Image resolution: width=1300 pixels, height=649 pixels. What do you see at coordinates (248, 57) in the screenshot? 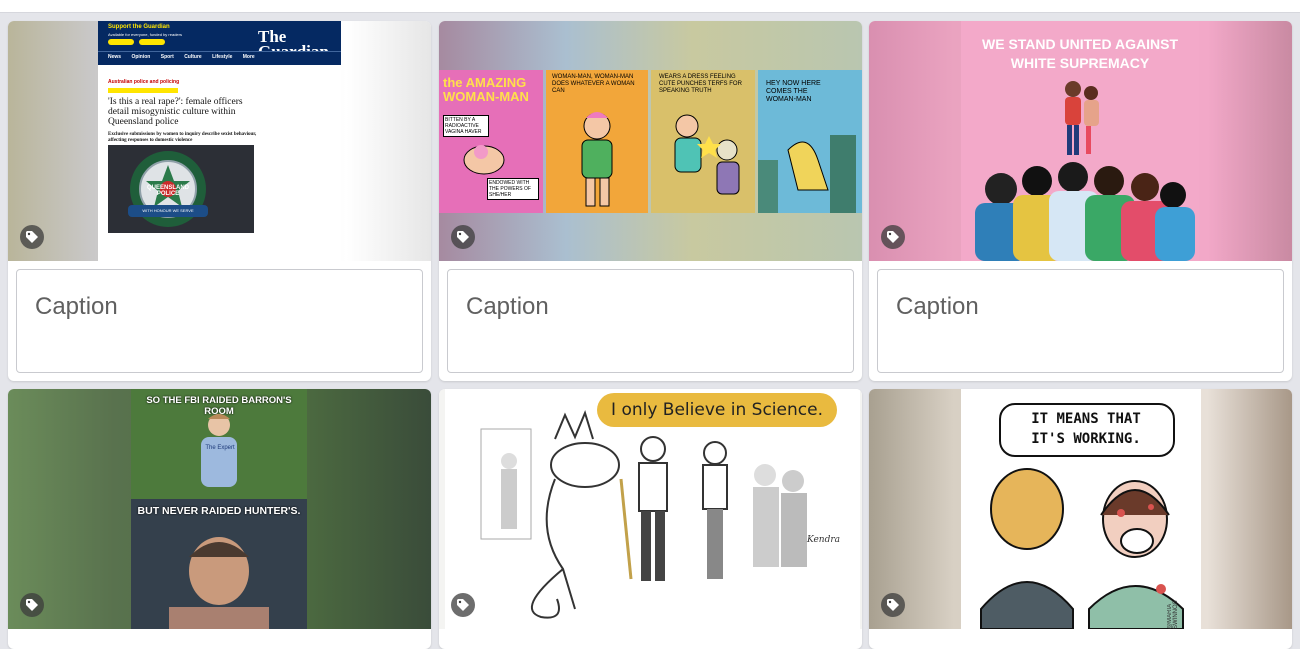
I see `nav-item: More` at bounding box center [248, 57].